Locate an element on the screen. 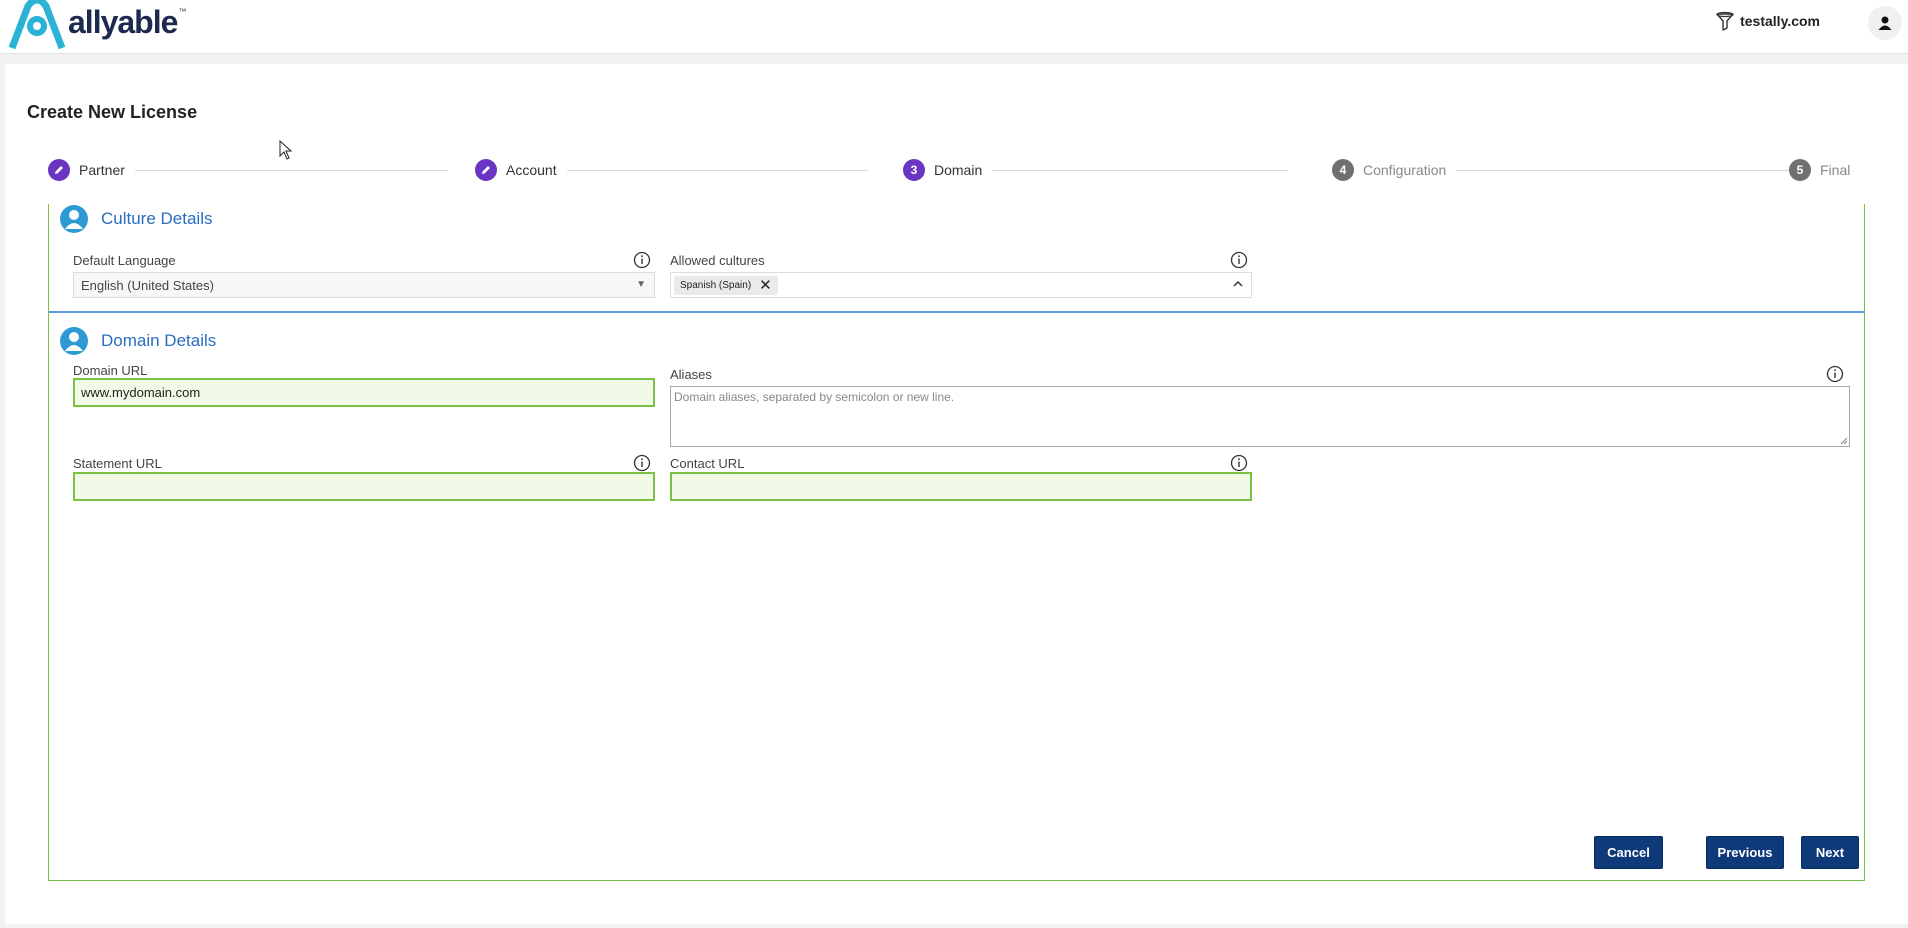 This screenshot has height=928, width=1908. next-button: Next is located at coordinates (1830, 852).